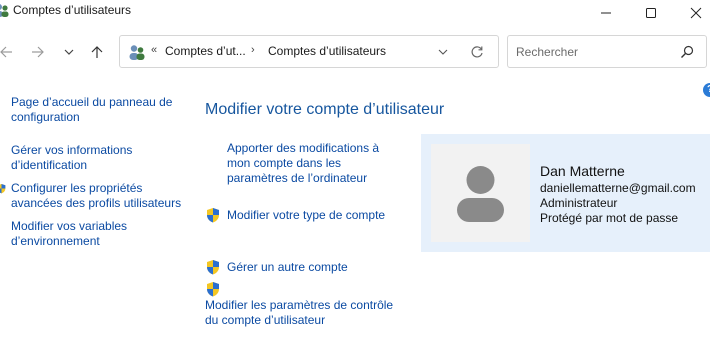 The image size is (710, 346). What do you see at coordinates (327, 51) in the screenshot?
I see `breadcrumb-comptes-current: Comptes d’utilisateurs` at bounding box center [327, 51].